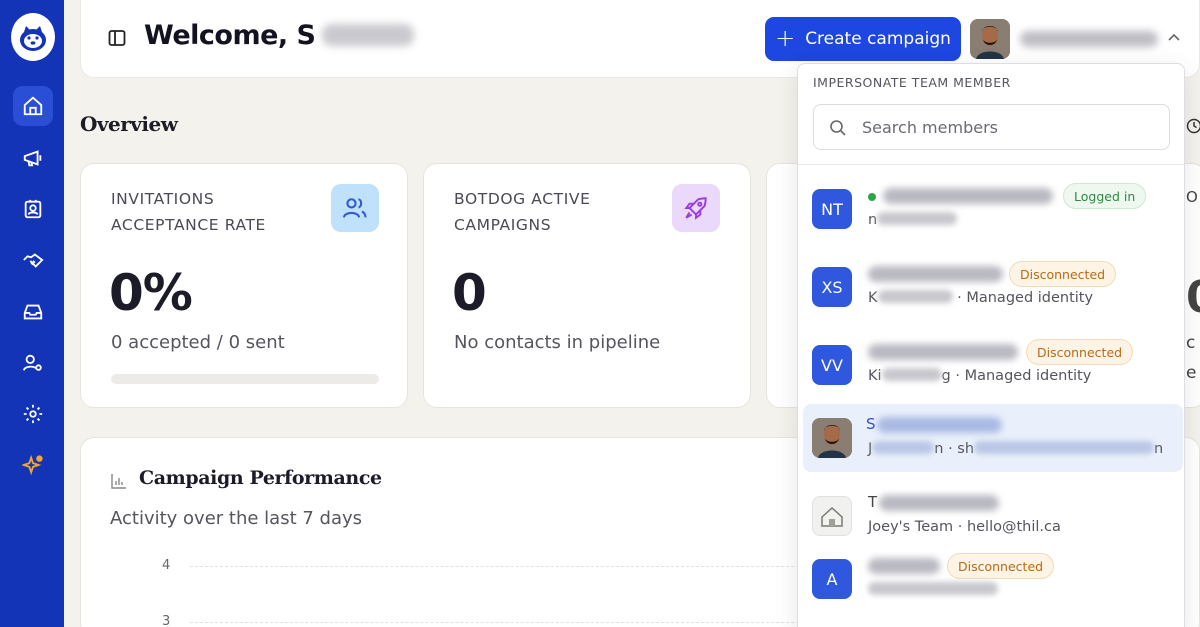  What do you see at coordinates (245, 379) in the screenshot?
I see `acceptance-progress-bar` at bounding box center [245, 379].